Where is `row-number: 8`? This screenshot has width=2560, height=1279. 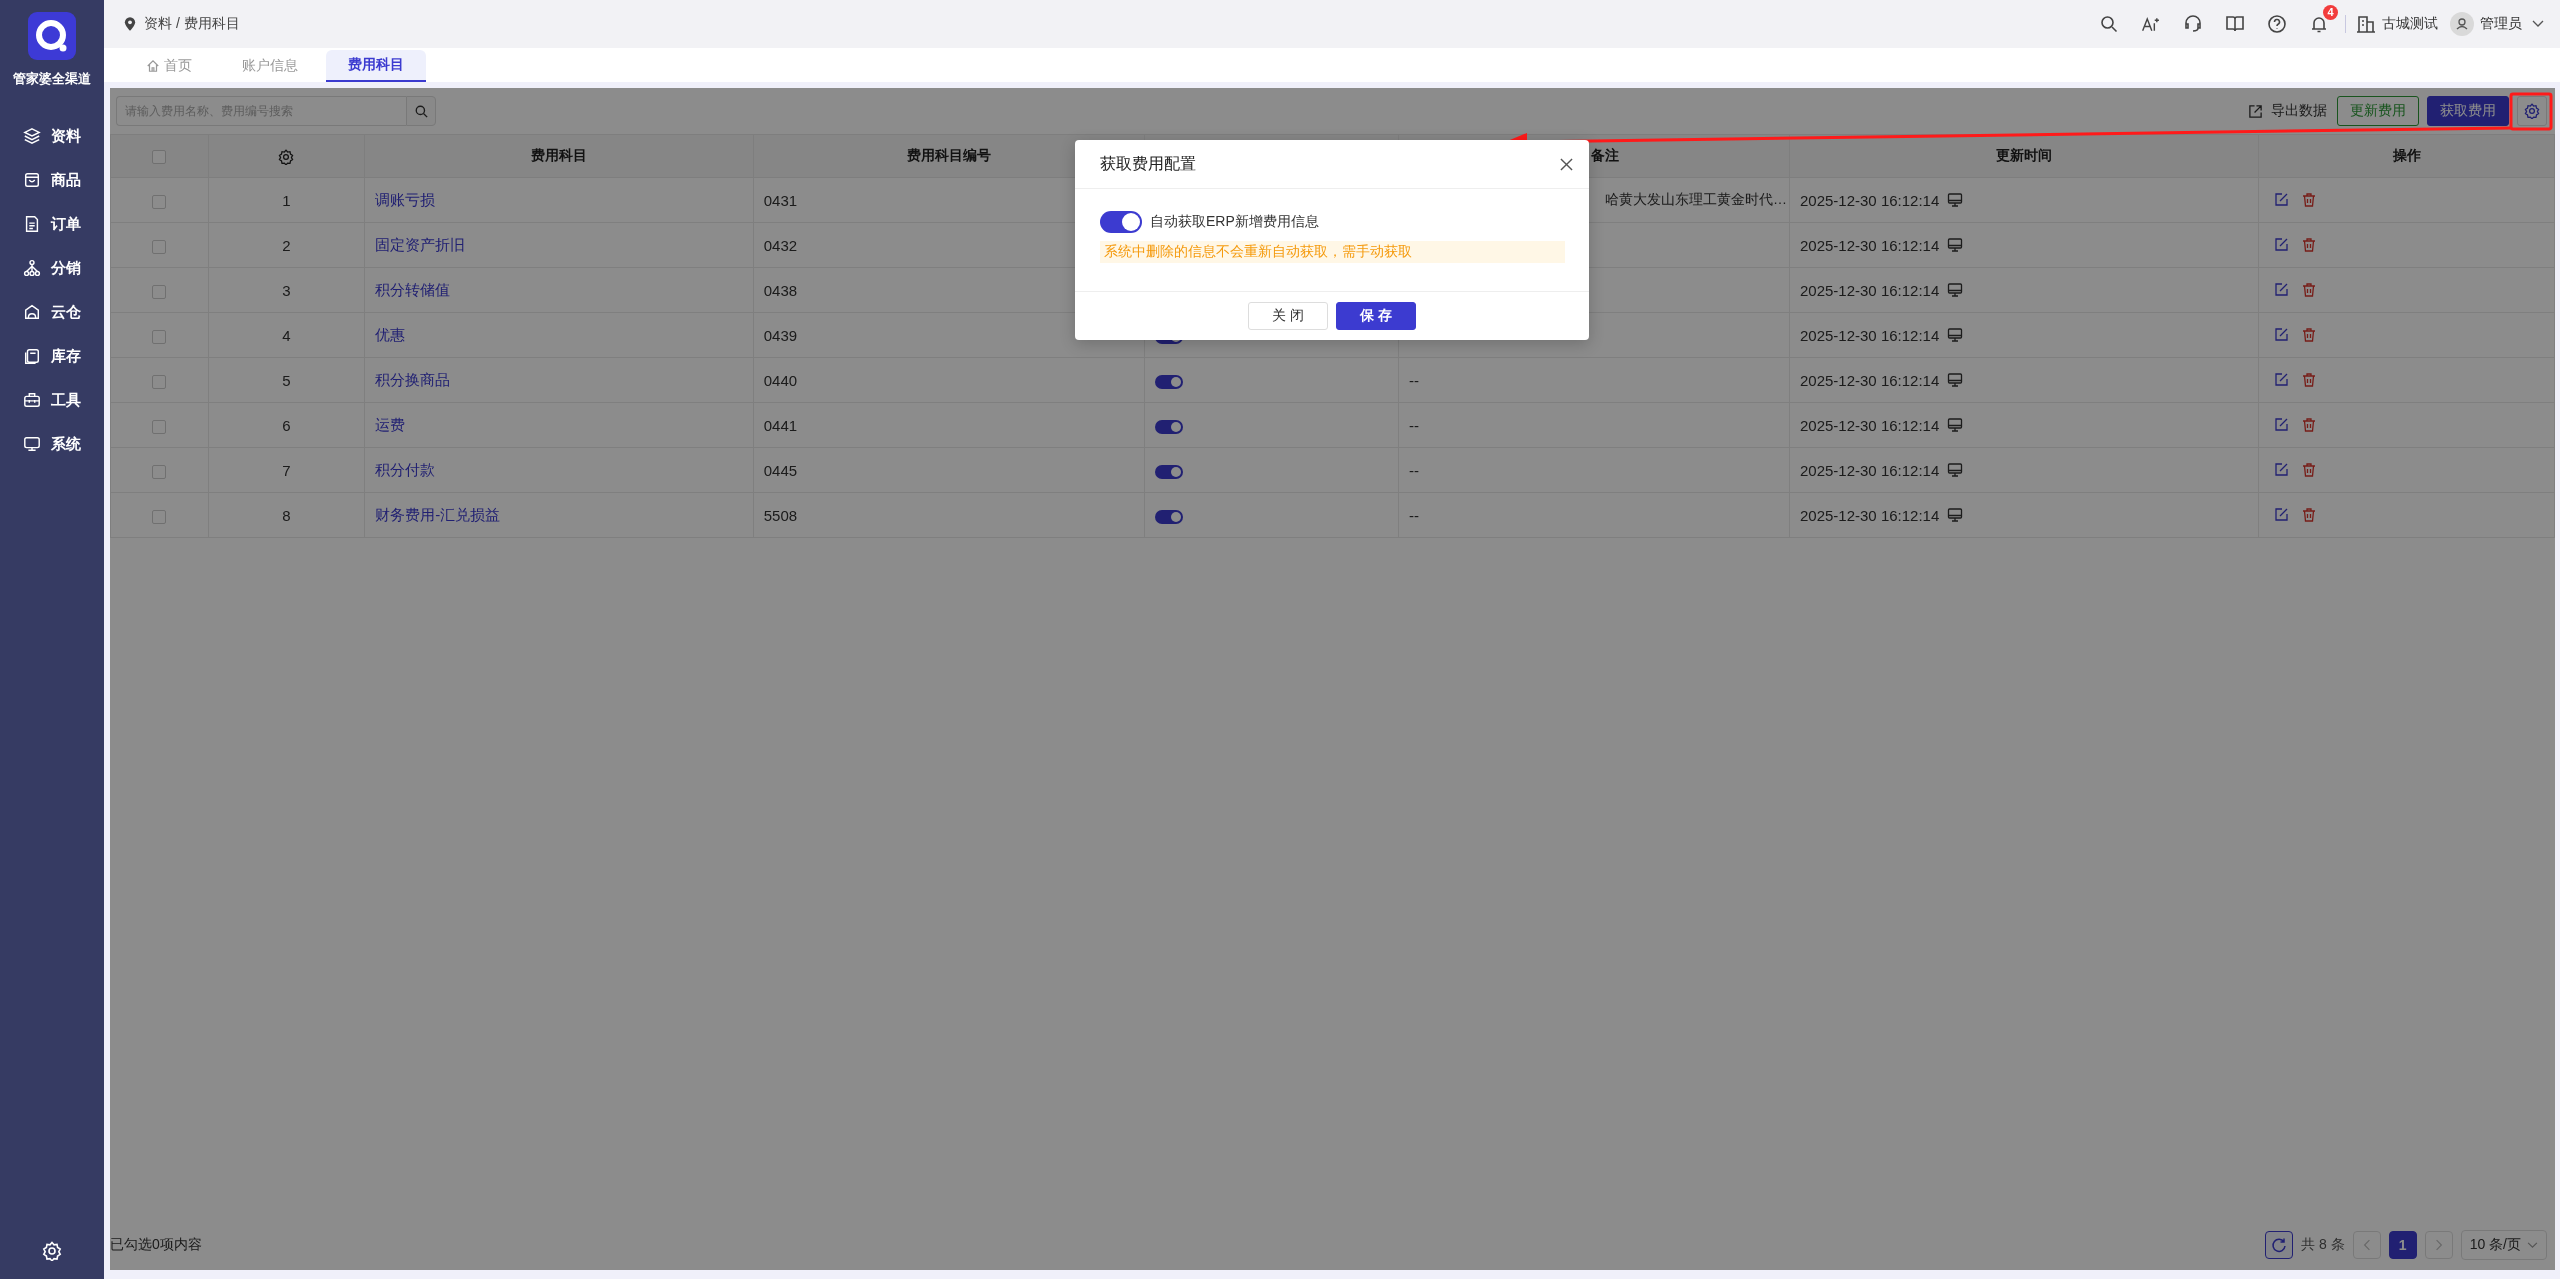 row-number: 8 is located at coordinates (286, 515).